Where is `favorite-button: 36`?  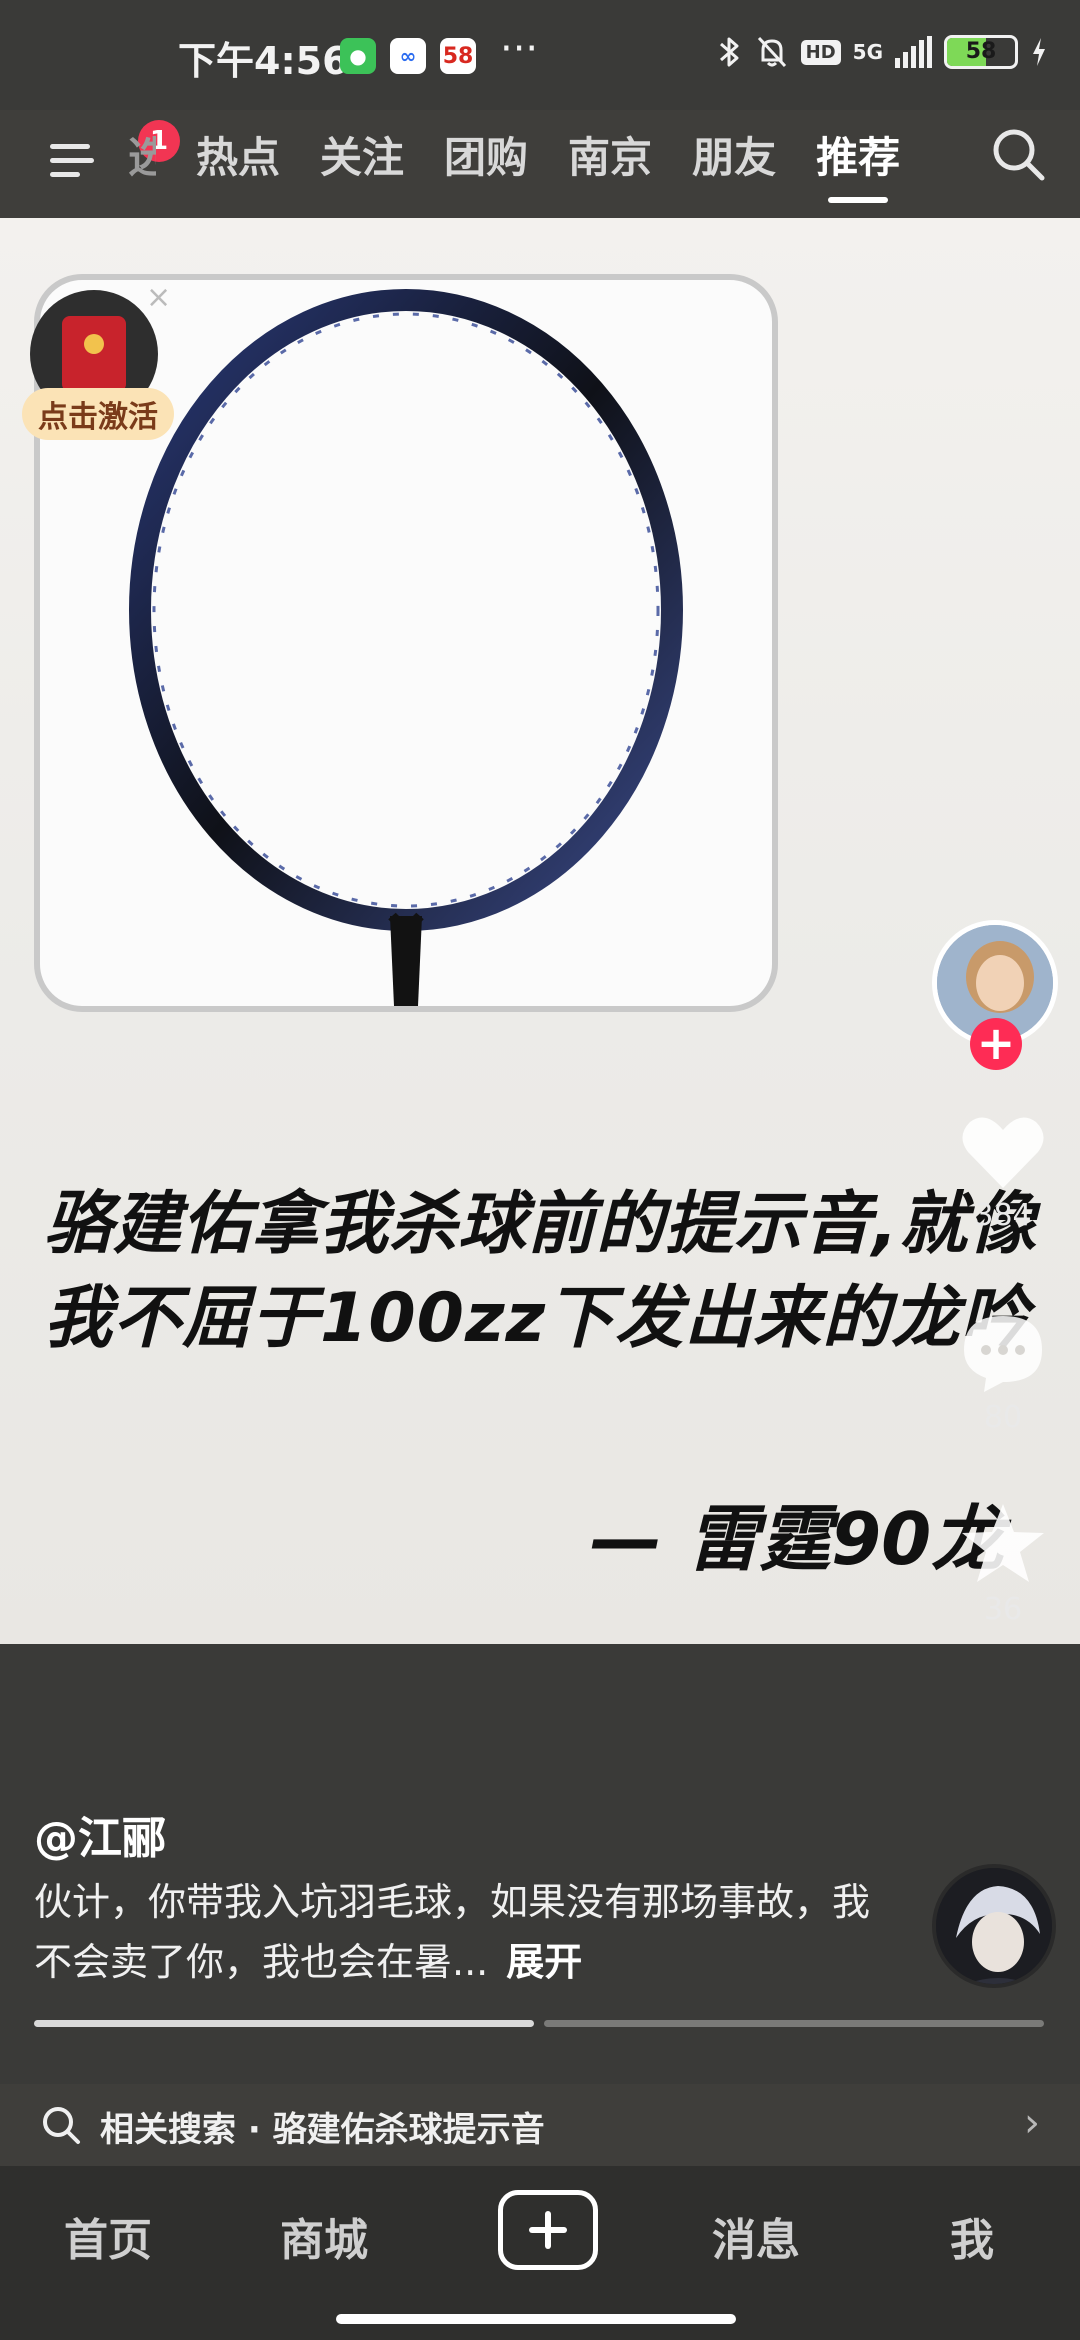
favorite-button: 36 is located at coordinates (1003, 1563).